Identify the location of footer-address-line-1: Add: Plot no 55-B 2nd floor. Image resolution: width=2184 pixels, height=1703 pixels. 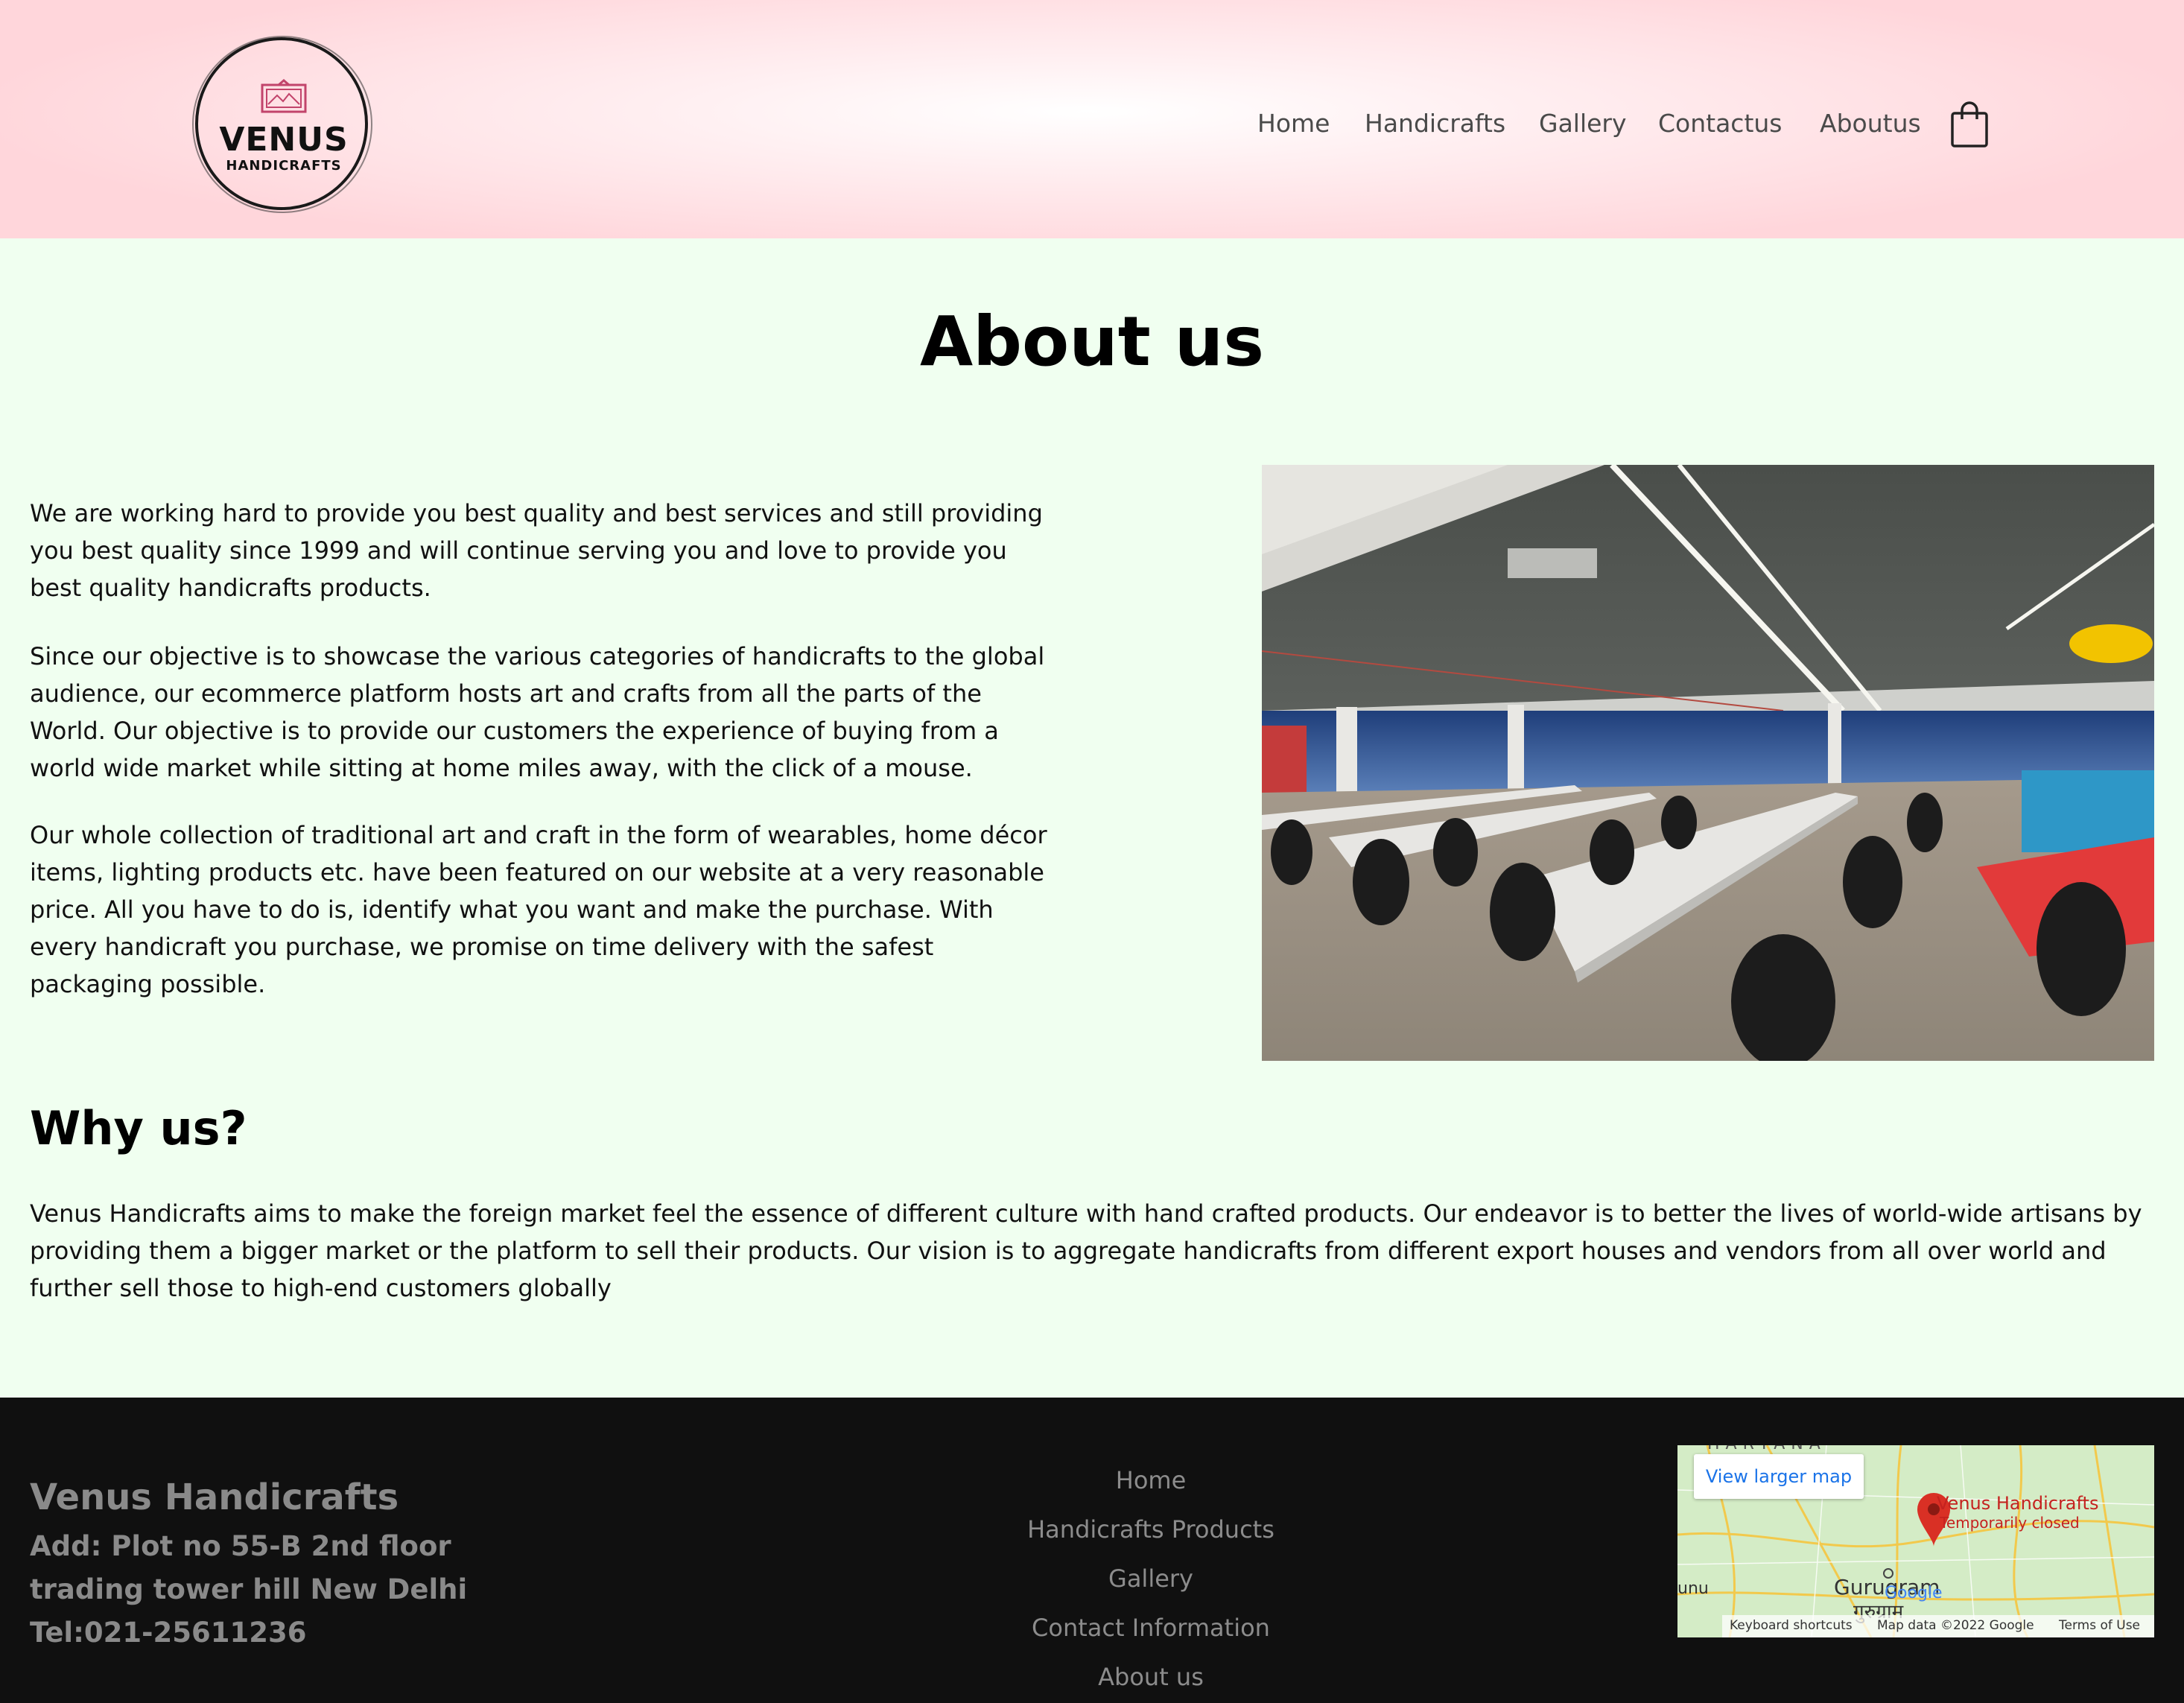
(240, 1546).